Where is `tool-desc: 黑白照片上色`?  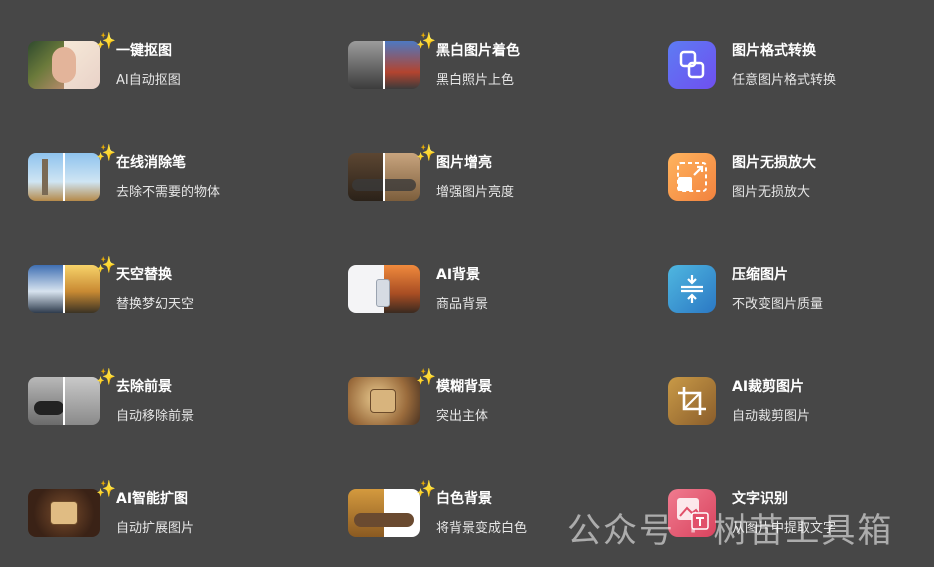
tool-desc: 黑白照片上色 is located at coordinates (475, 80).